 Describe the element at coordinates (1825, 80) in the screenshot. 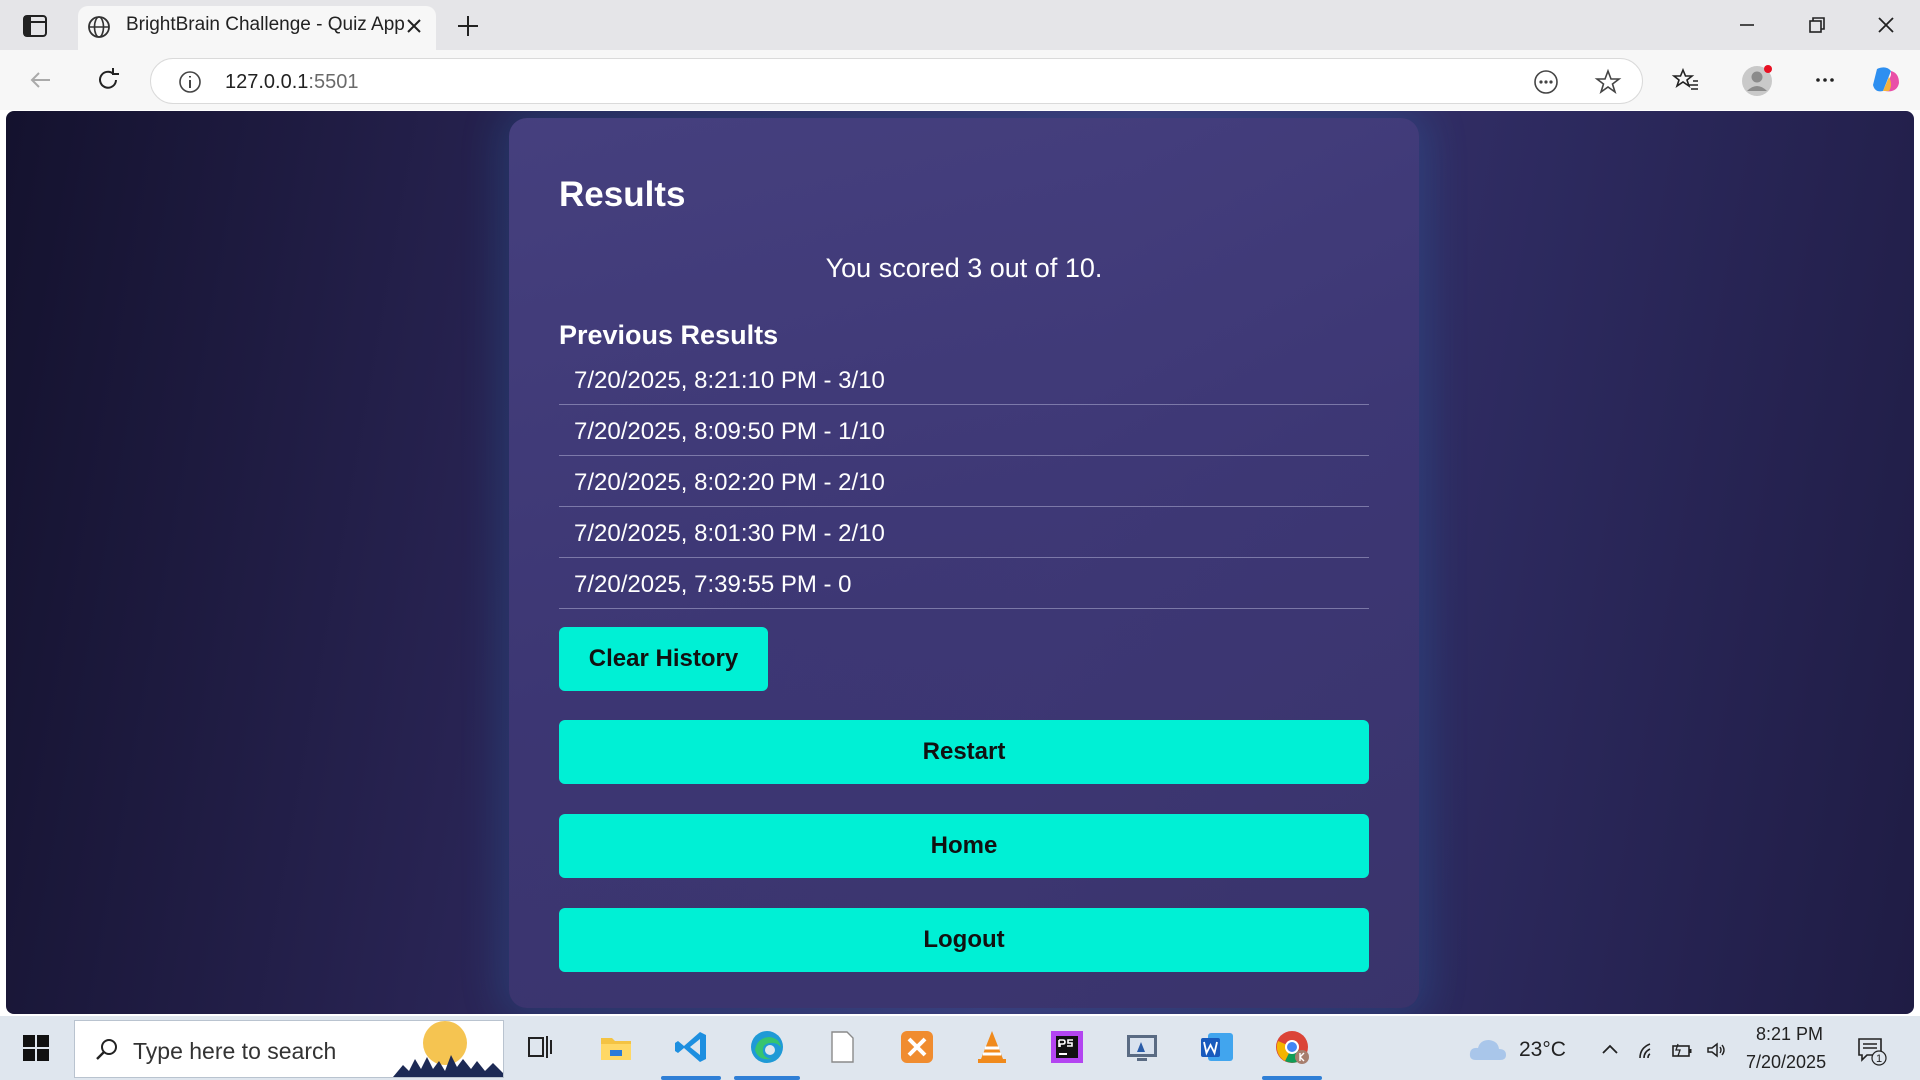

I see `more-options-icon` at that location.